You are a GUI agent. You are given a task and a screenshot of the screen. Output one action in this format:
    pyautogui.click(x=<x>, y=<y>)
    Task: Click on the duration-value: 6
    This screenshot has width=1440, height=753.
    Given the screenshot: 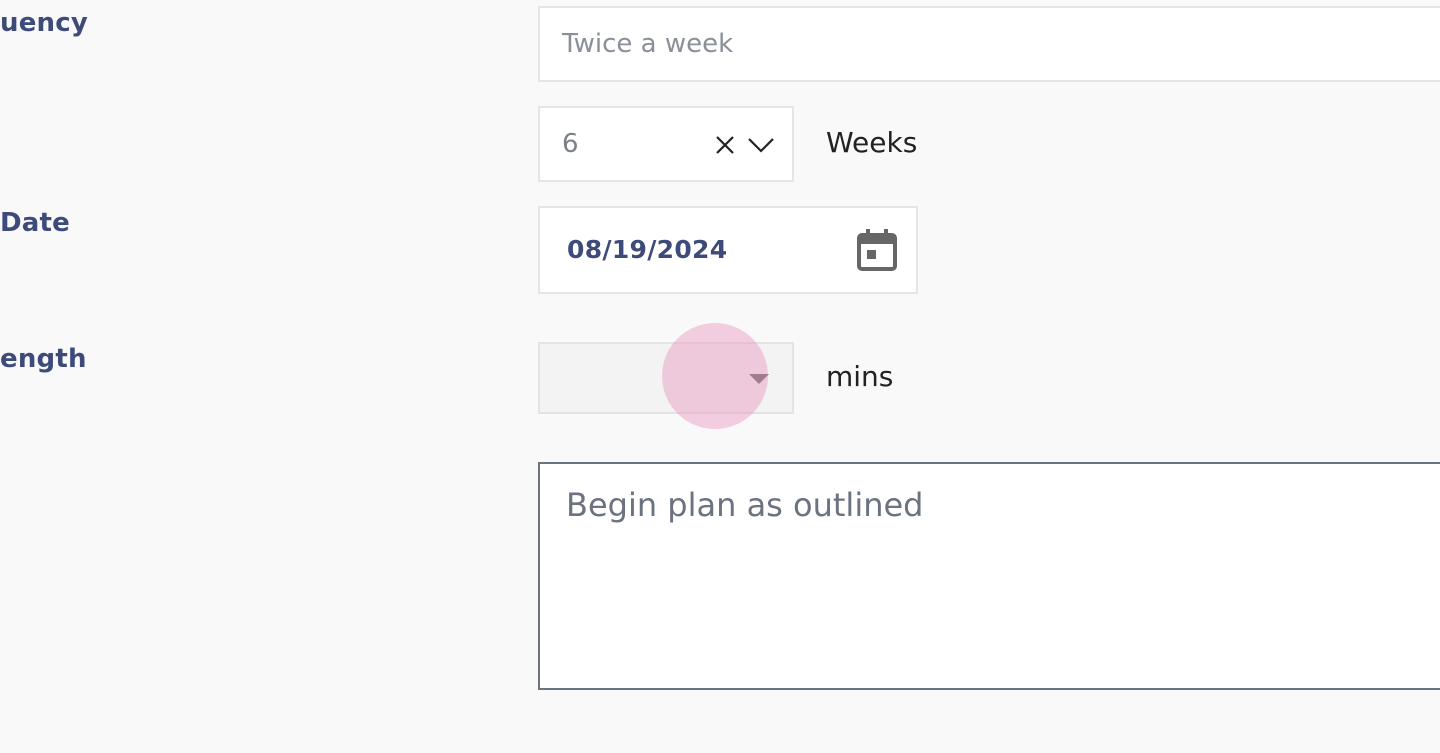 What is the action you would take?
    pyautogui.click(x=570, y=144)
    